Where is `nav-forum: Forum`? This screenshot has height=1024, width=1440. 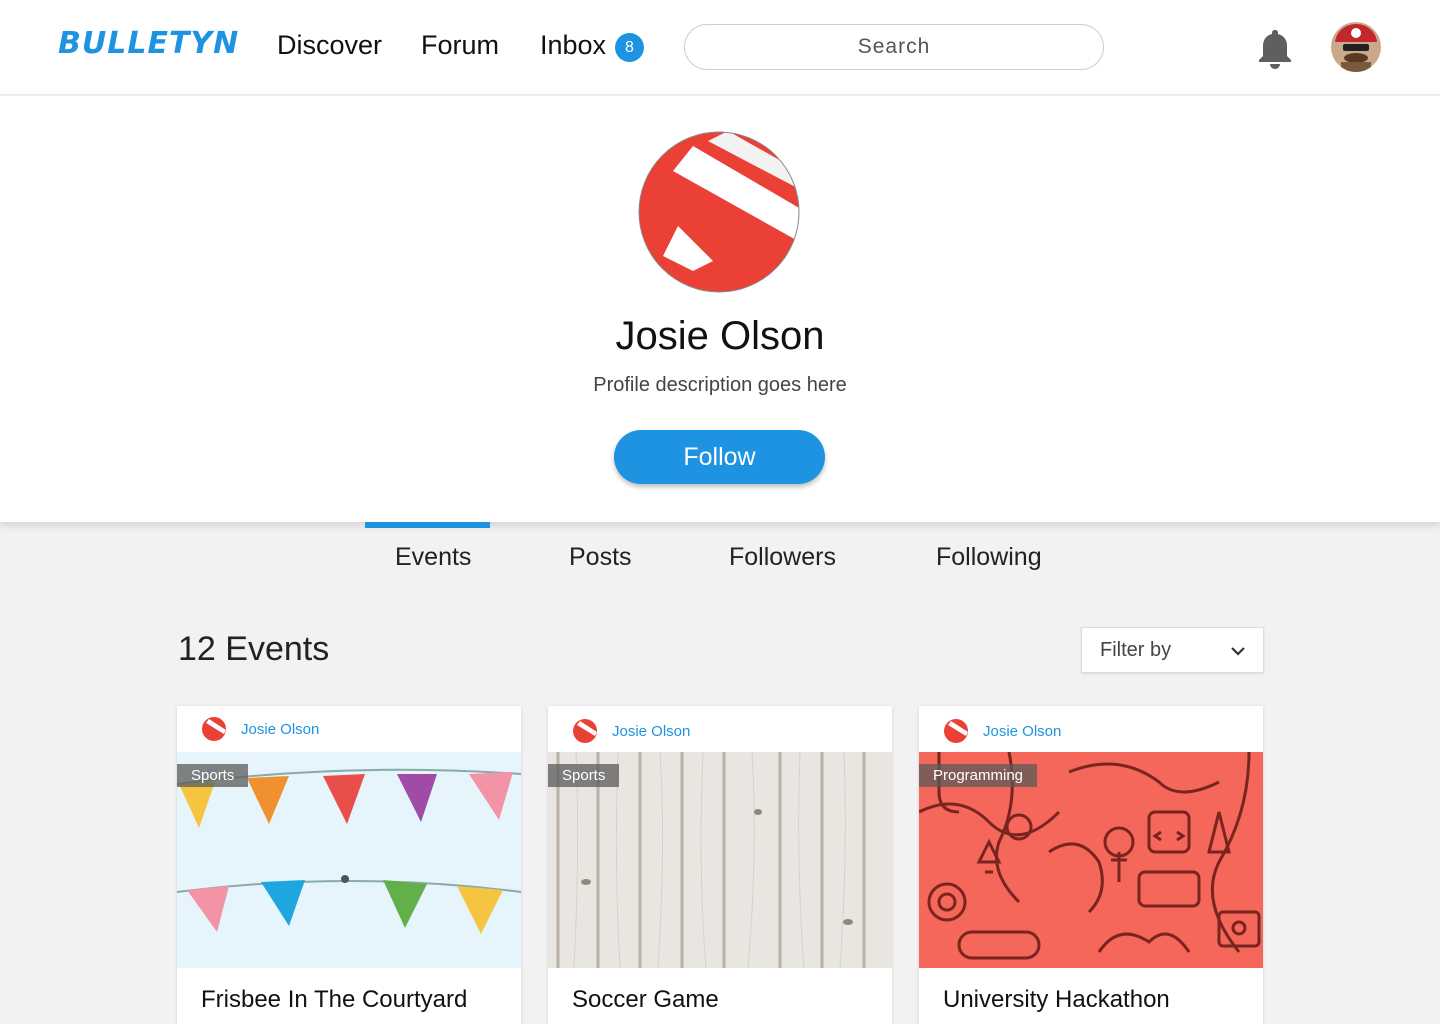 nav-forum: Forum is located at coordinates (460, 45).